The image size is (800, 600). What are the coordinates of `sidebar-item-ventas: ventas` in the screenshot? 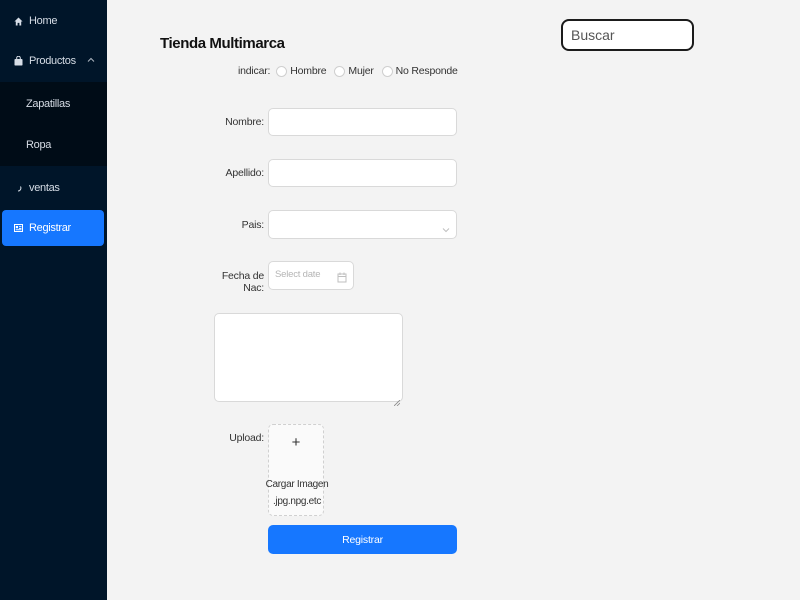 It's located at (53, 188).